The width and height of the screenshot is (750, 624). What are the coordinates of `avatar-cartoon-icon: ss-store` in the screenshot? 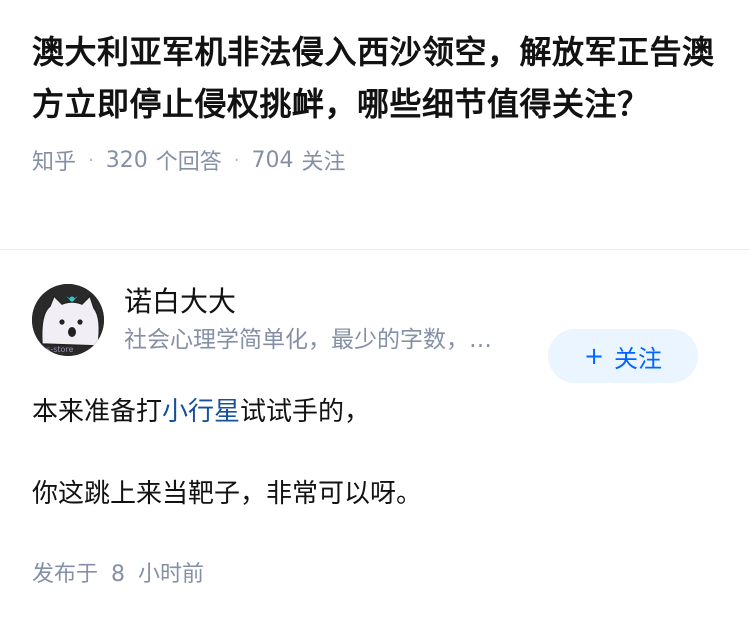 It's located at (68, 320).